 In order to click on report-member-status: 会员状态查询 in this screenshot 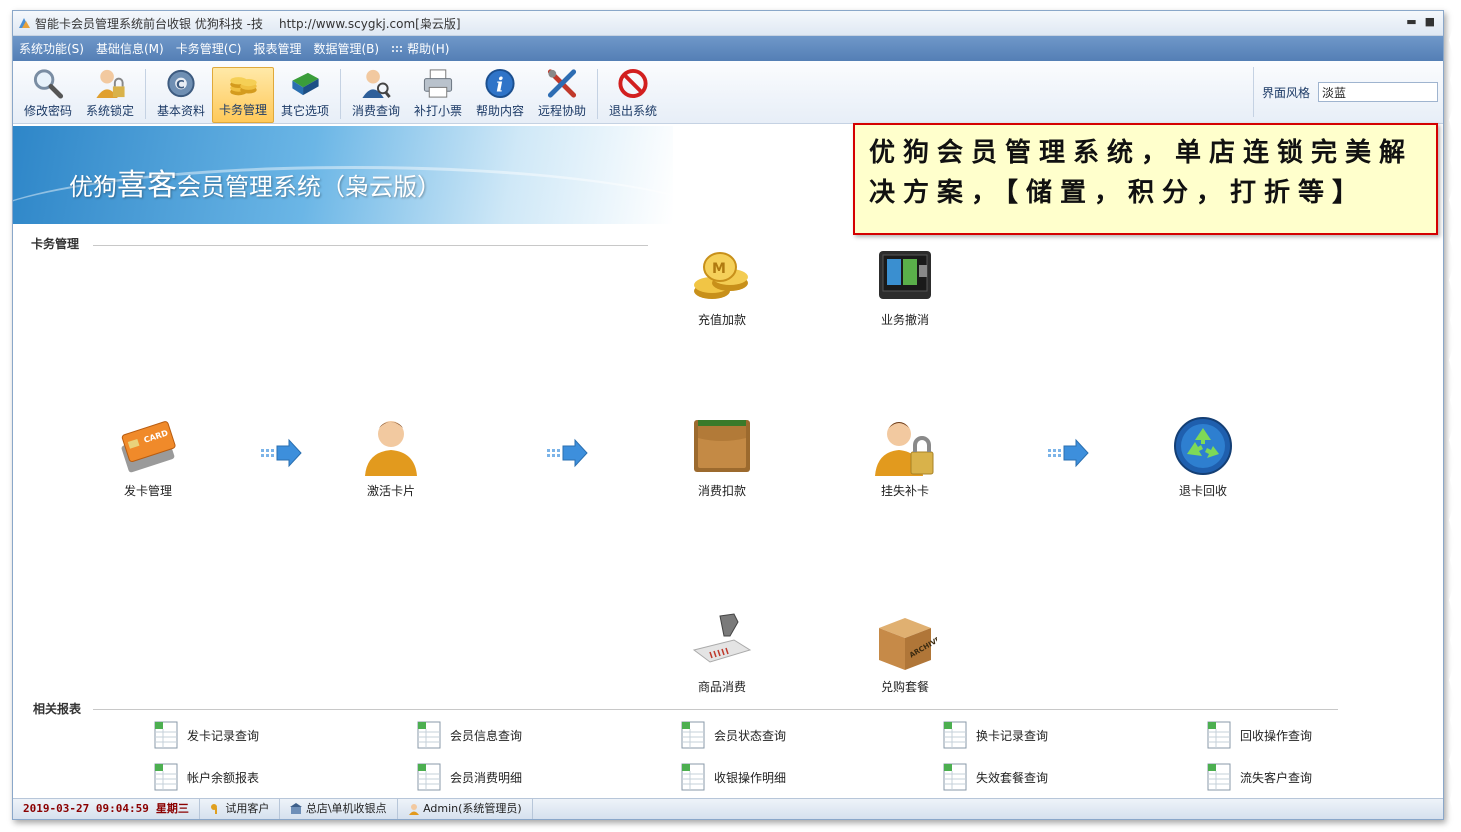, I will do `click(733, 735)`.